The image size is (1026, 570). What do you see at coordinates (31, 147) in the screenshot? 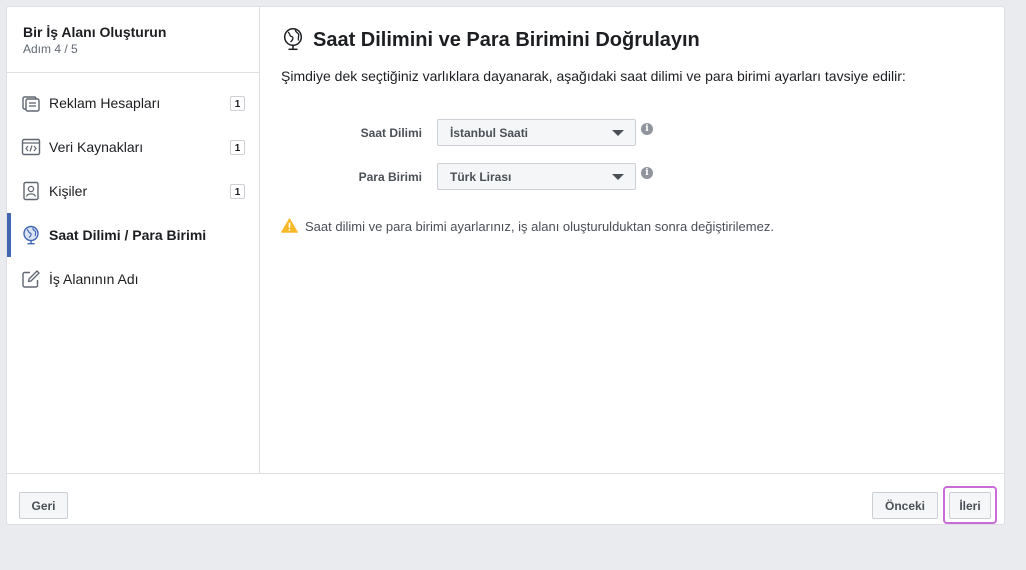
I see `code-window-icon` at bounding box center [31, 147].